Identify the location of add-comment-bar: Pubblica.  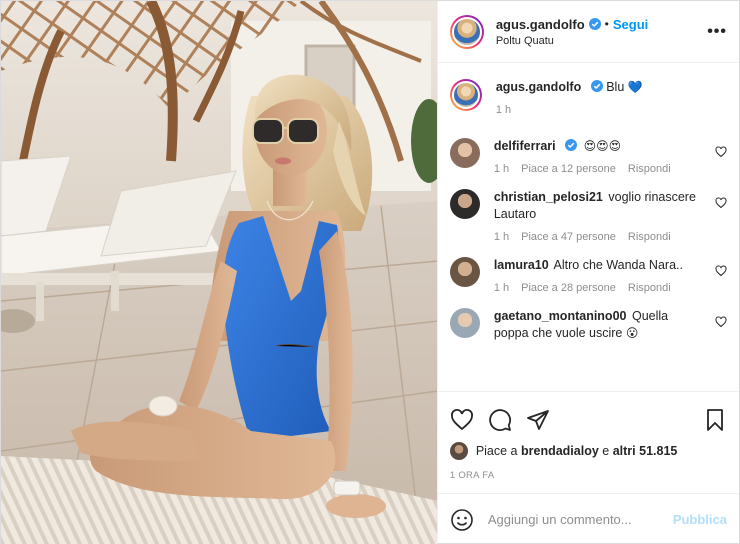
(588, 518).